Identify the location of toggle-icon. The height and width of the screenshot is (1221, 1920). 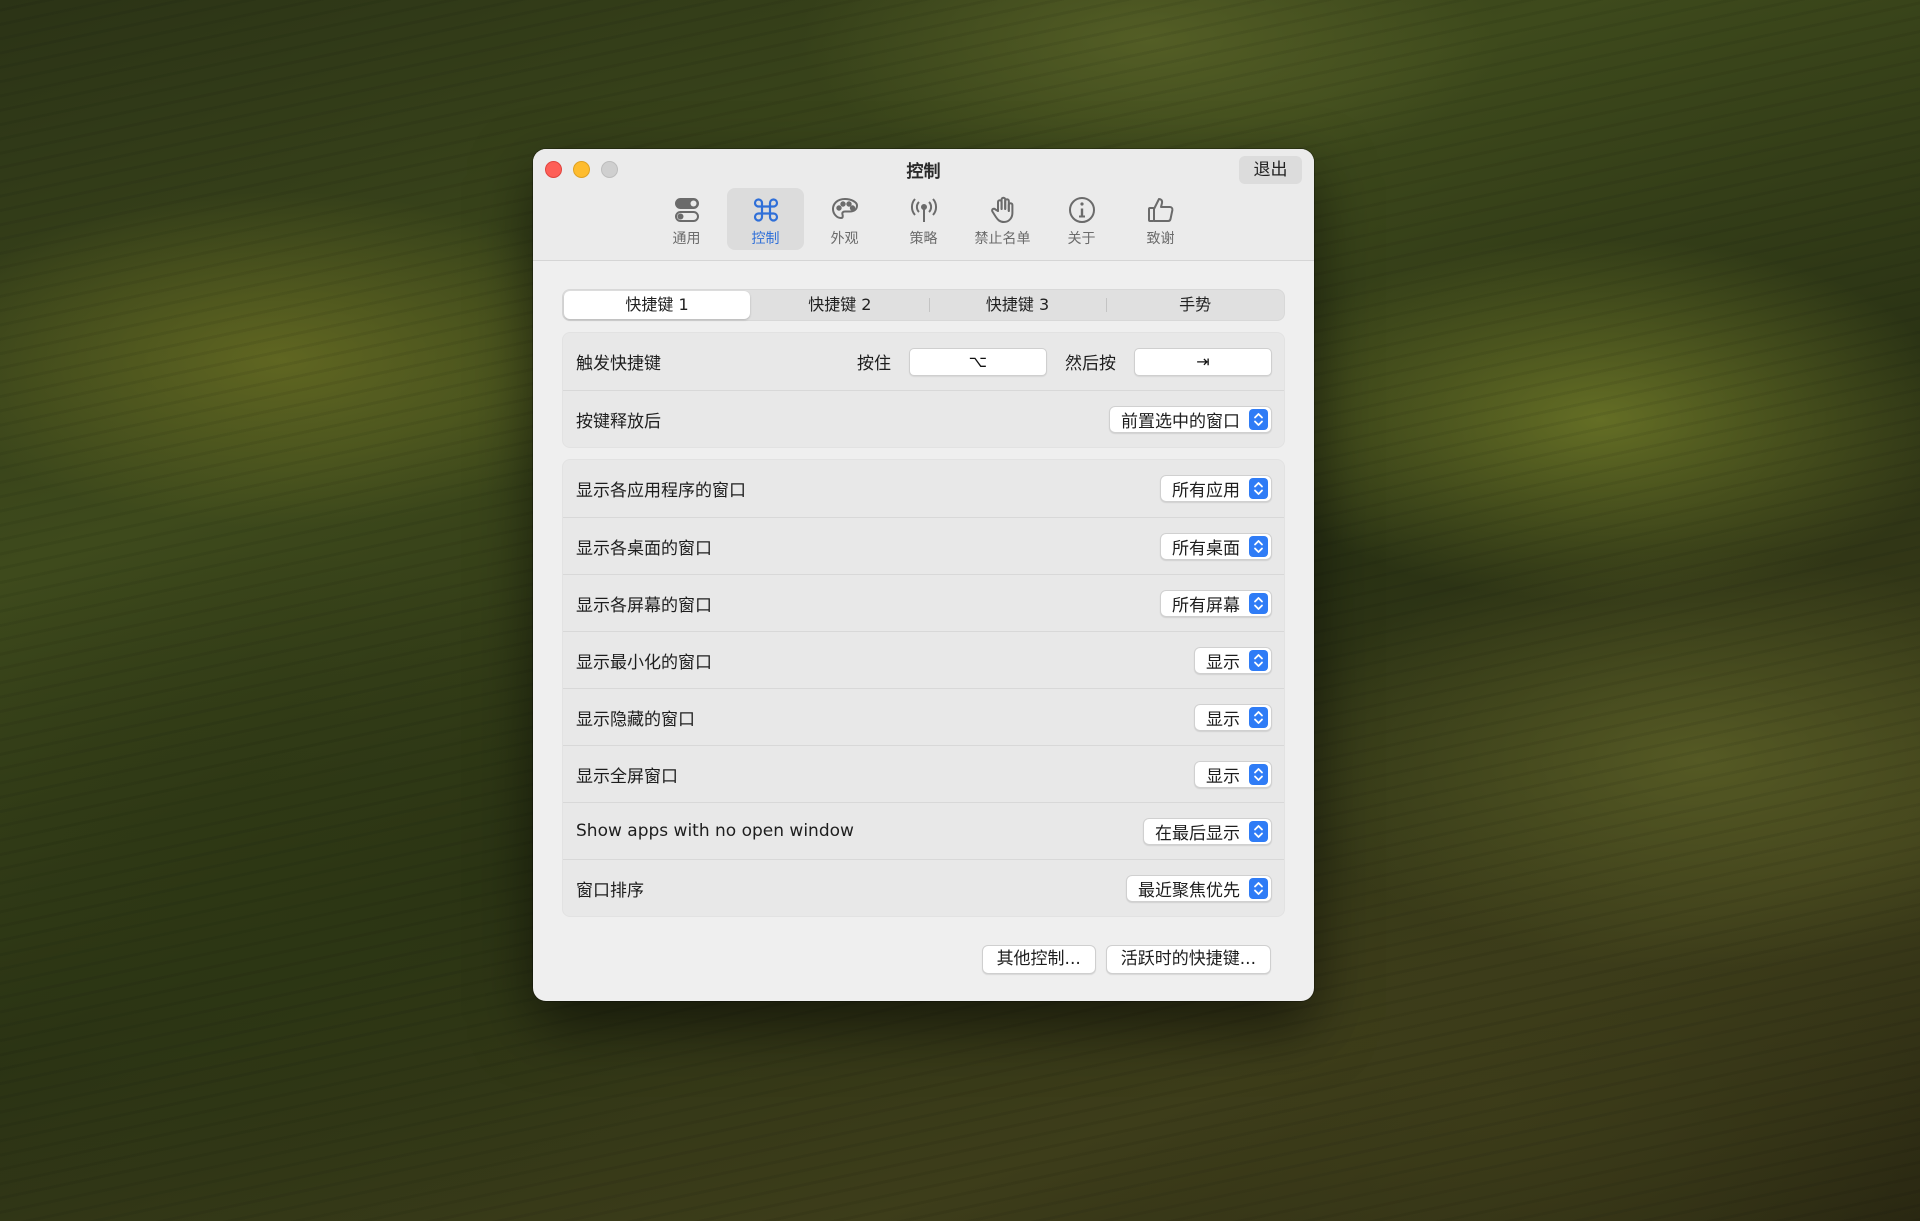
(686, 210).